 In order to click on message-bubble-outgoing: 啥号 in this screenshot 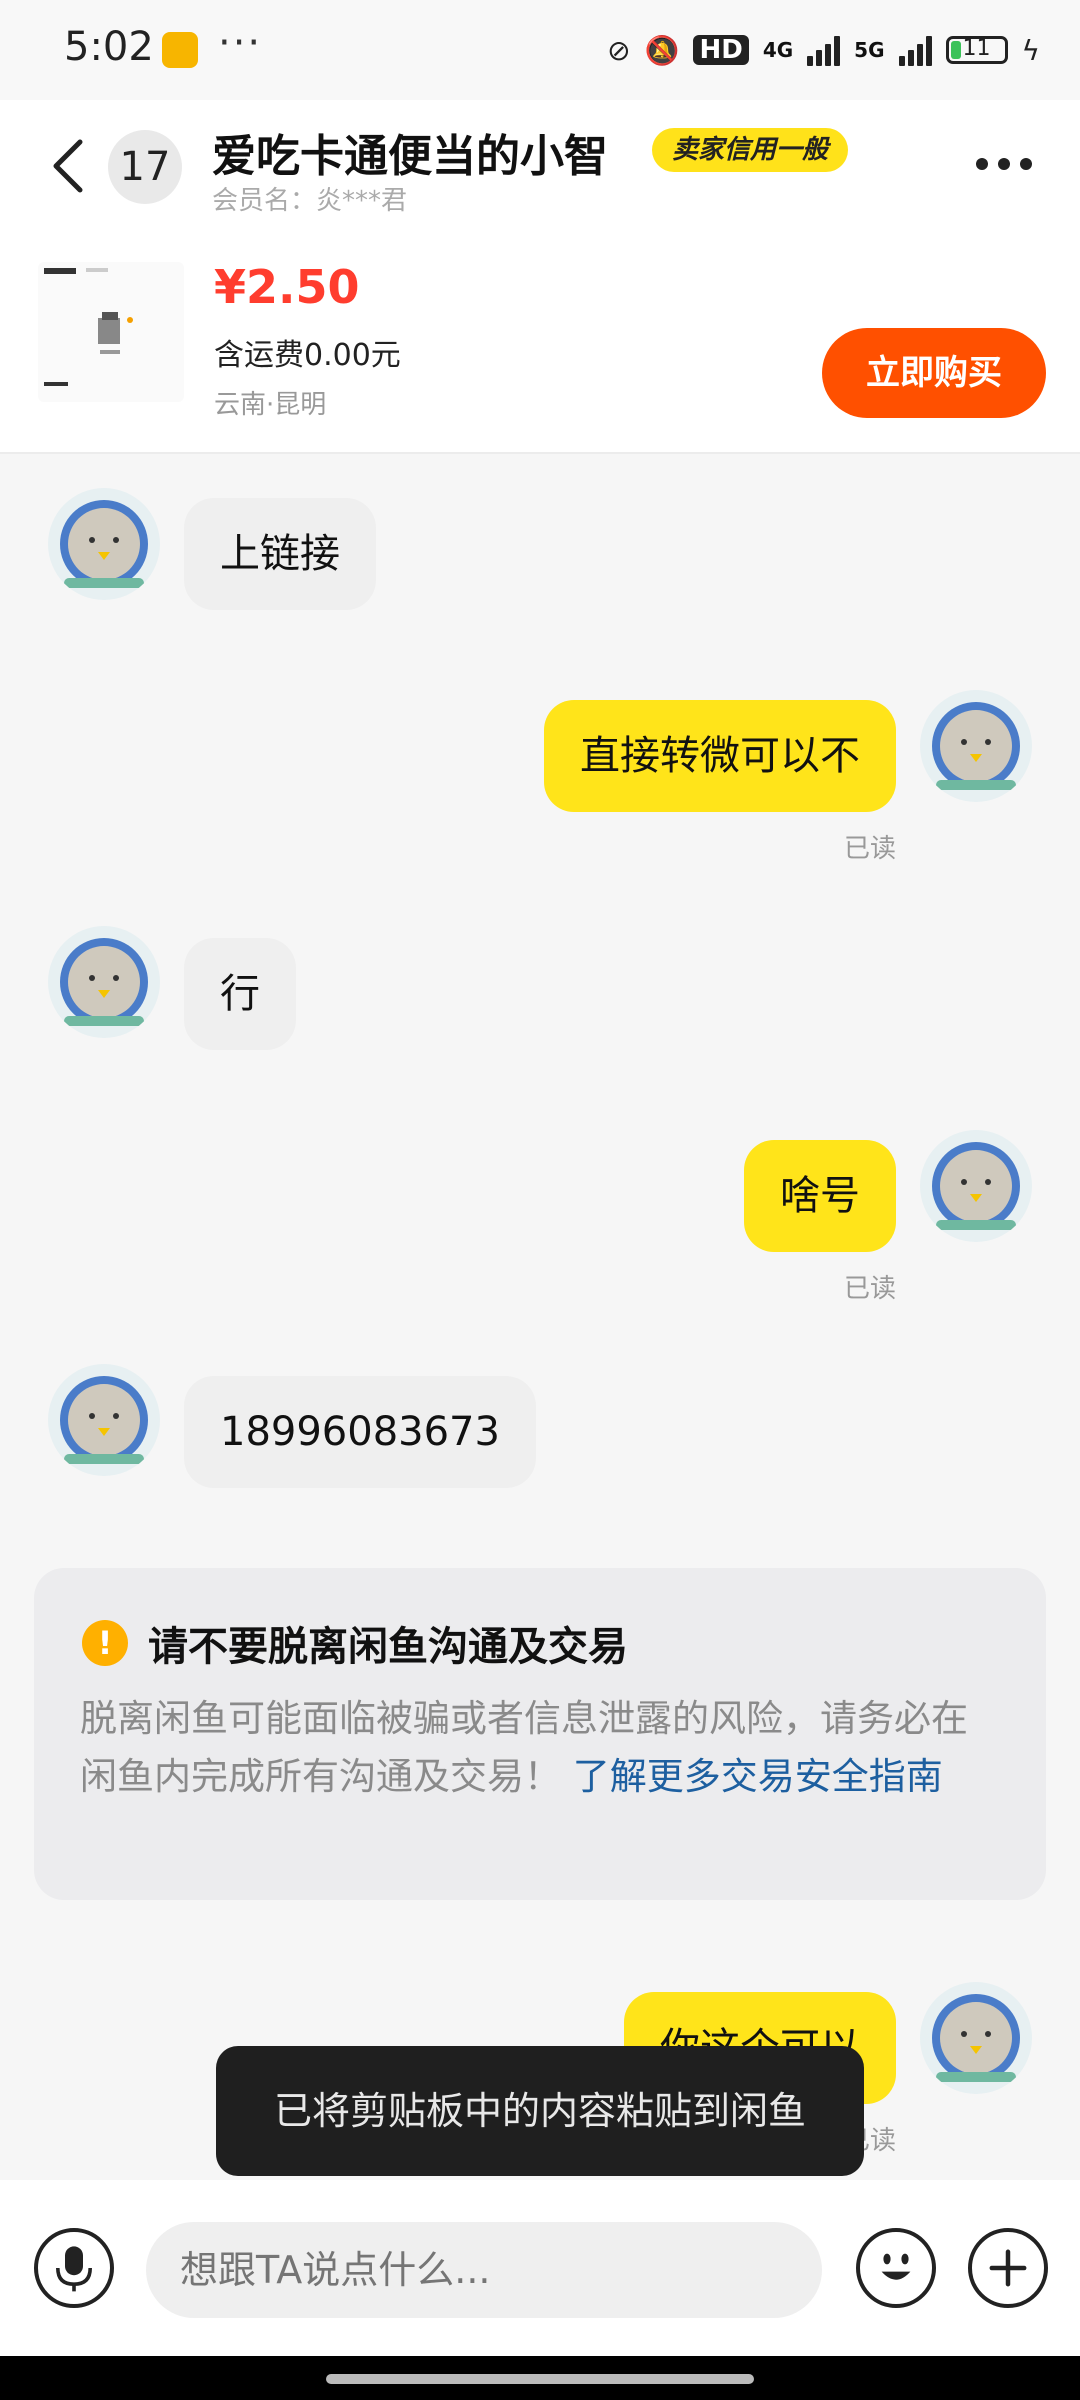, I will do `click(820, 1196)`.